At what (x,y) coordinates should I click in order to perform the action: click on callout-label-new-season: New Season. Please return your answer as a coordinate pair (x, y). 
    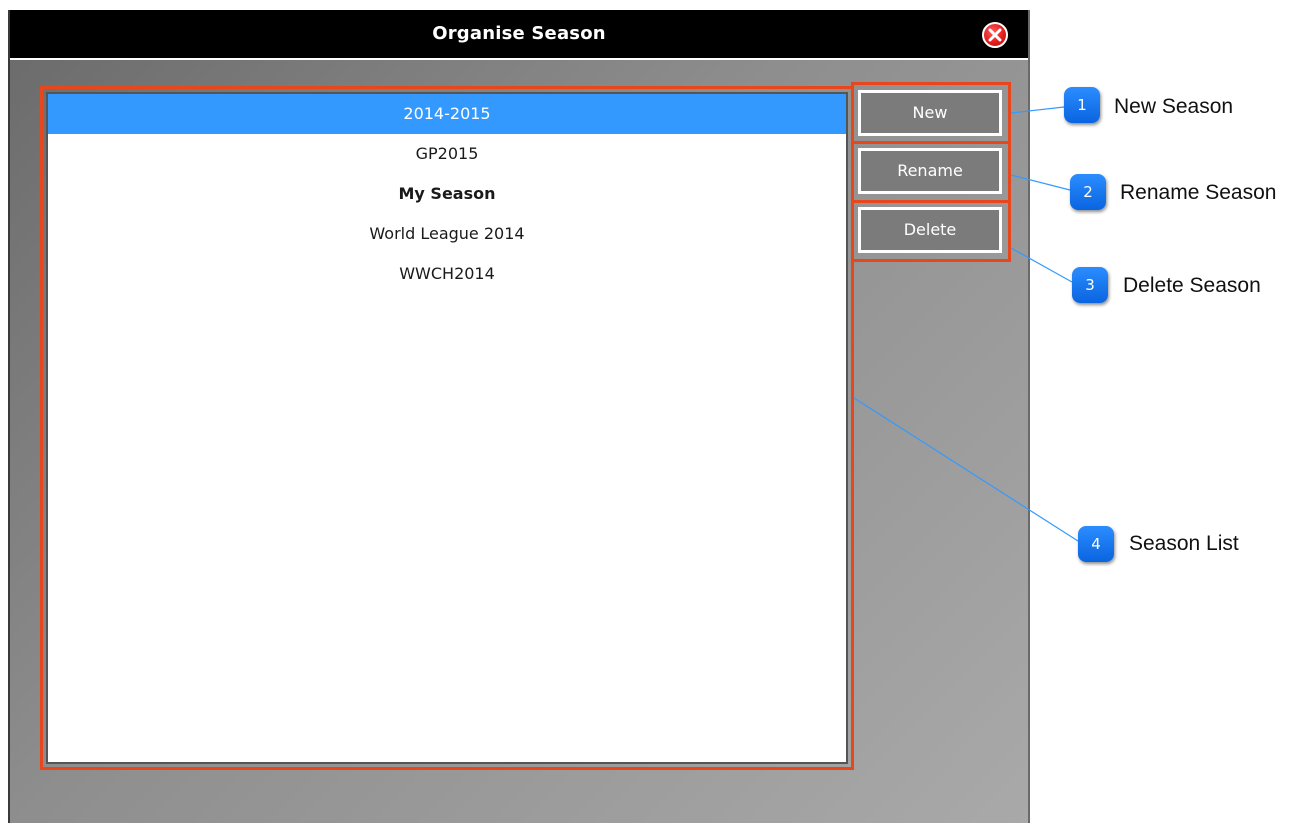
    Looking at the image, I should click on (1174, 106).